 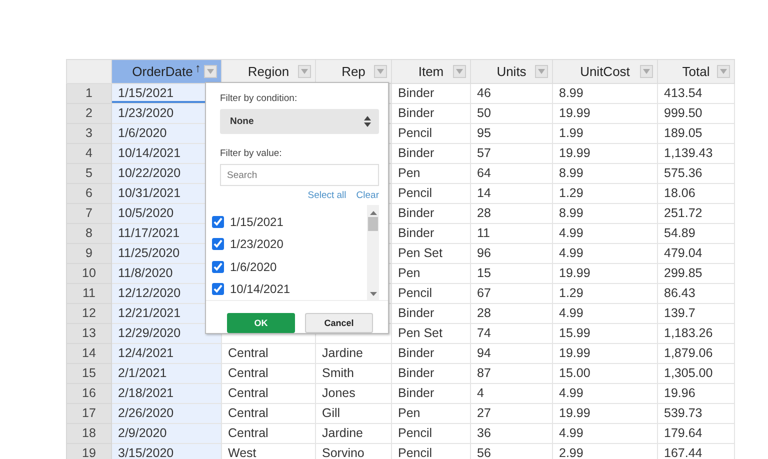 What do you see at coordinates (167, 374) in the screenshot?
I see `table-cell: 2/1/2021` at bounding box center [167, 374].